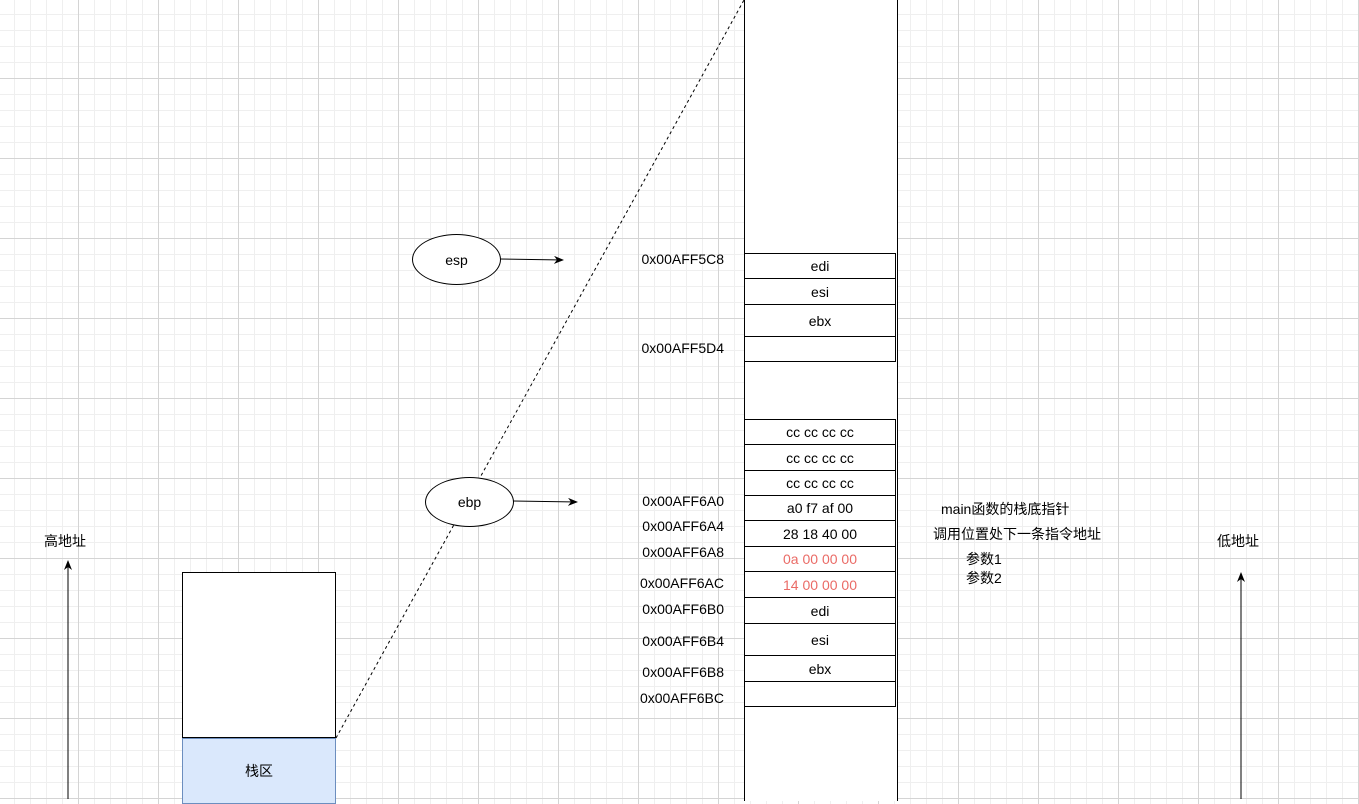 This screenshot has width=1359, height=804. I want to click on address-label: 0x00AFF5C8, so click(682, 259).